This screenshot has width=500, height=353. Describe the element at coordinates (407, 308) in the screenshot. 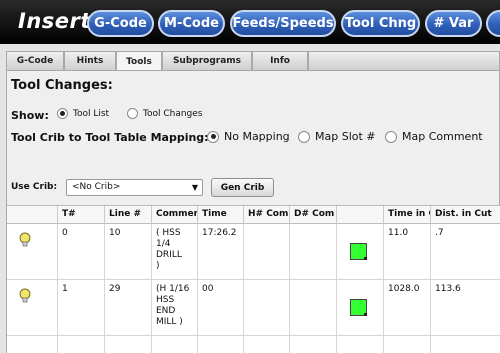

I see `table-cell-time-in-cut: 1028.0` at that location.